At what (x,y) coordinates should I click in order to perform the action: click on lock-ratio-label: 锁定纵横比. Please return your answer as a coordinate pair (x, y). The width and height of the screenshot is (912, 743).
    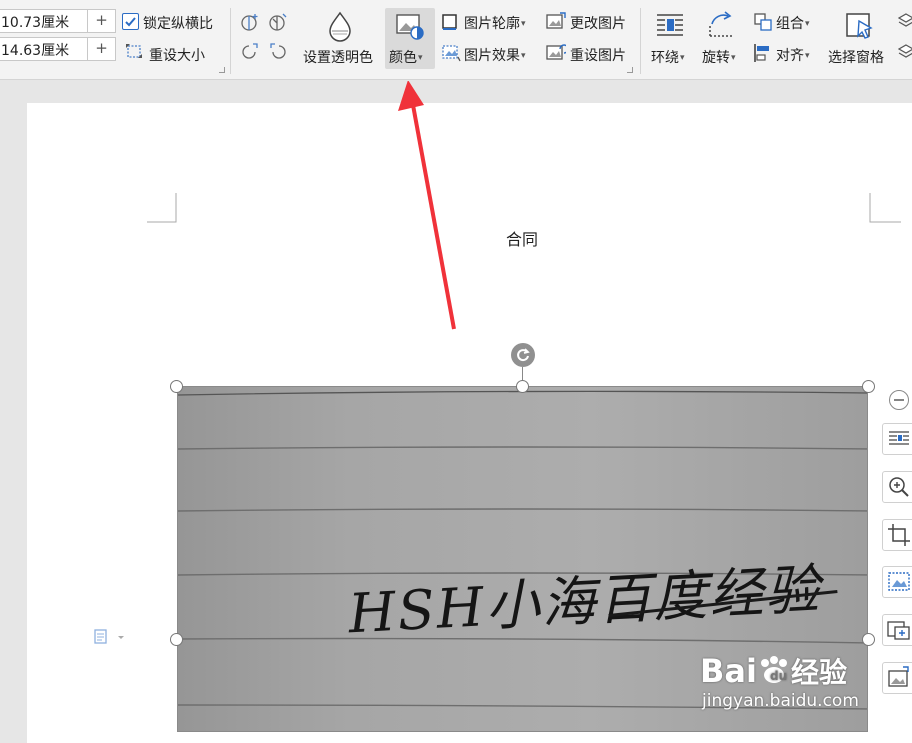
    Looking at the image, I should click on (178, 24).